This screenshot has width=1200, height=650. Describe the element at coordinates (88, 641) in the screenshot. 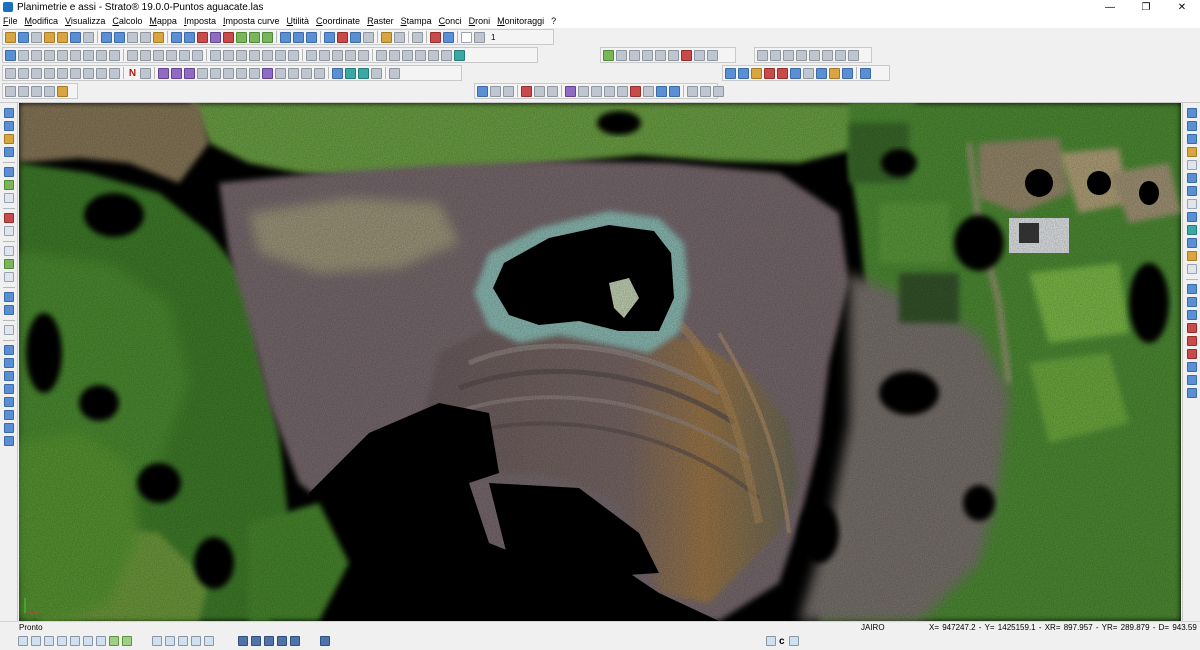

I see `zoom-all-icon` at that location.